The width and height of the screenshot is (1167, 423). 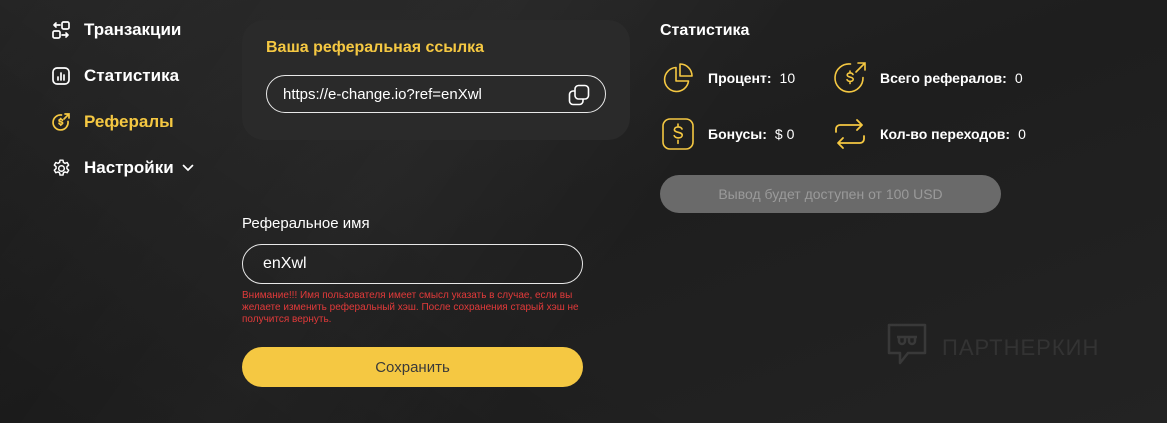 What do you see at coordinates (943, 78) in the screenshot?
I see `stat-total-referrals-label: Всего рефералов:` at bounding box center [943, 78].